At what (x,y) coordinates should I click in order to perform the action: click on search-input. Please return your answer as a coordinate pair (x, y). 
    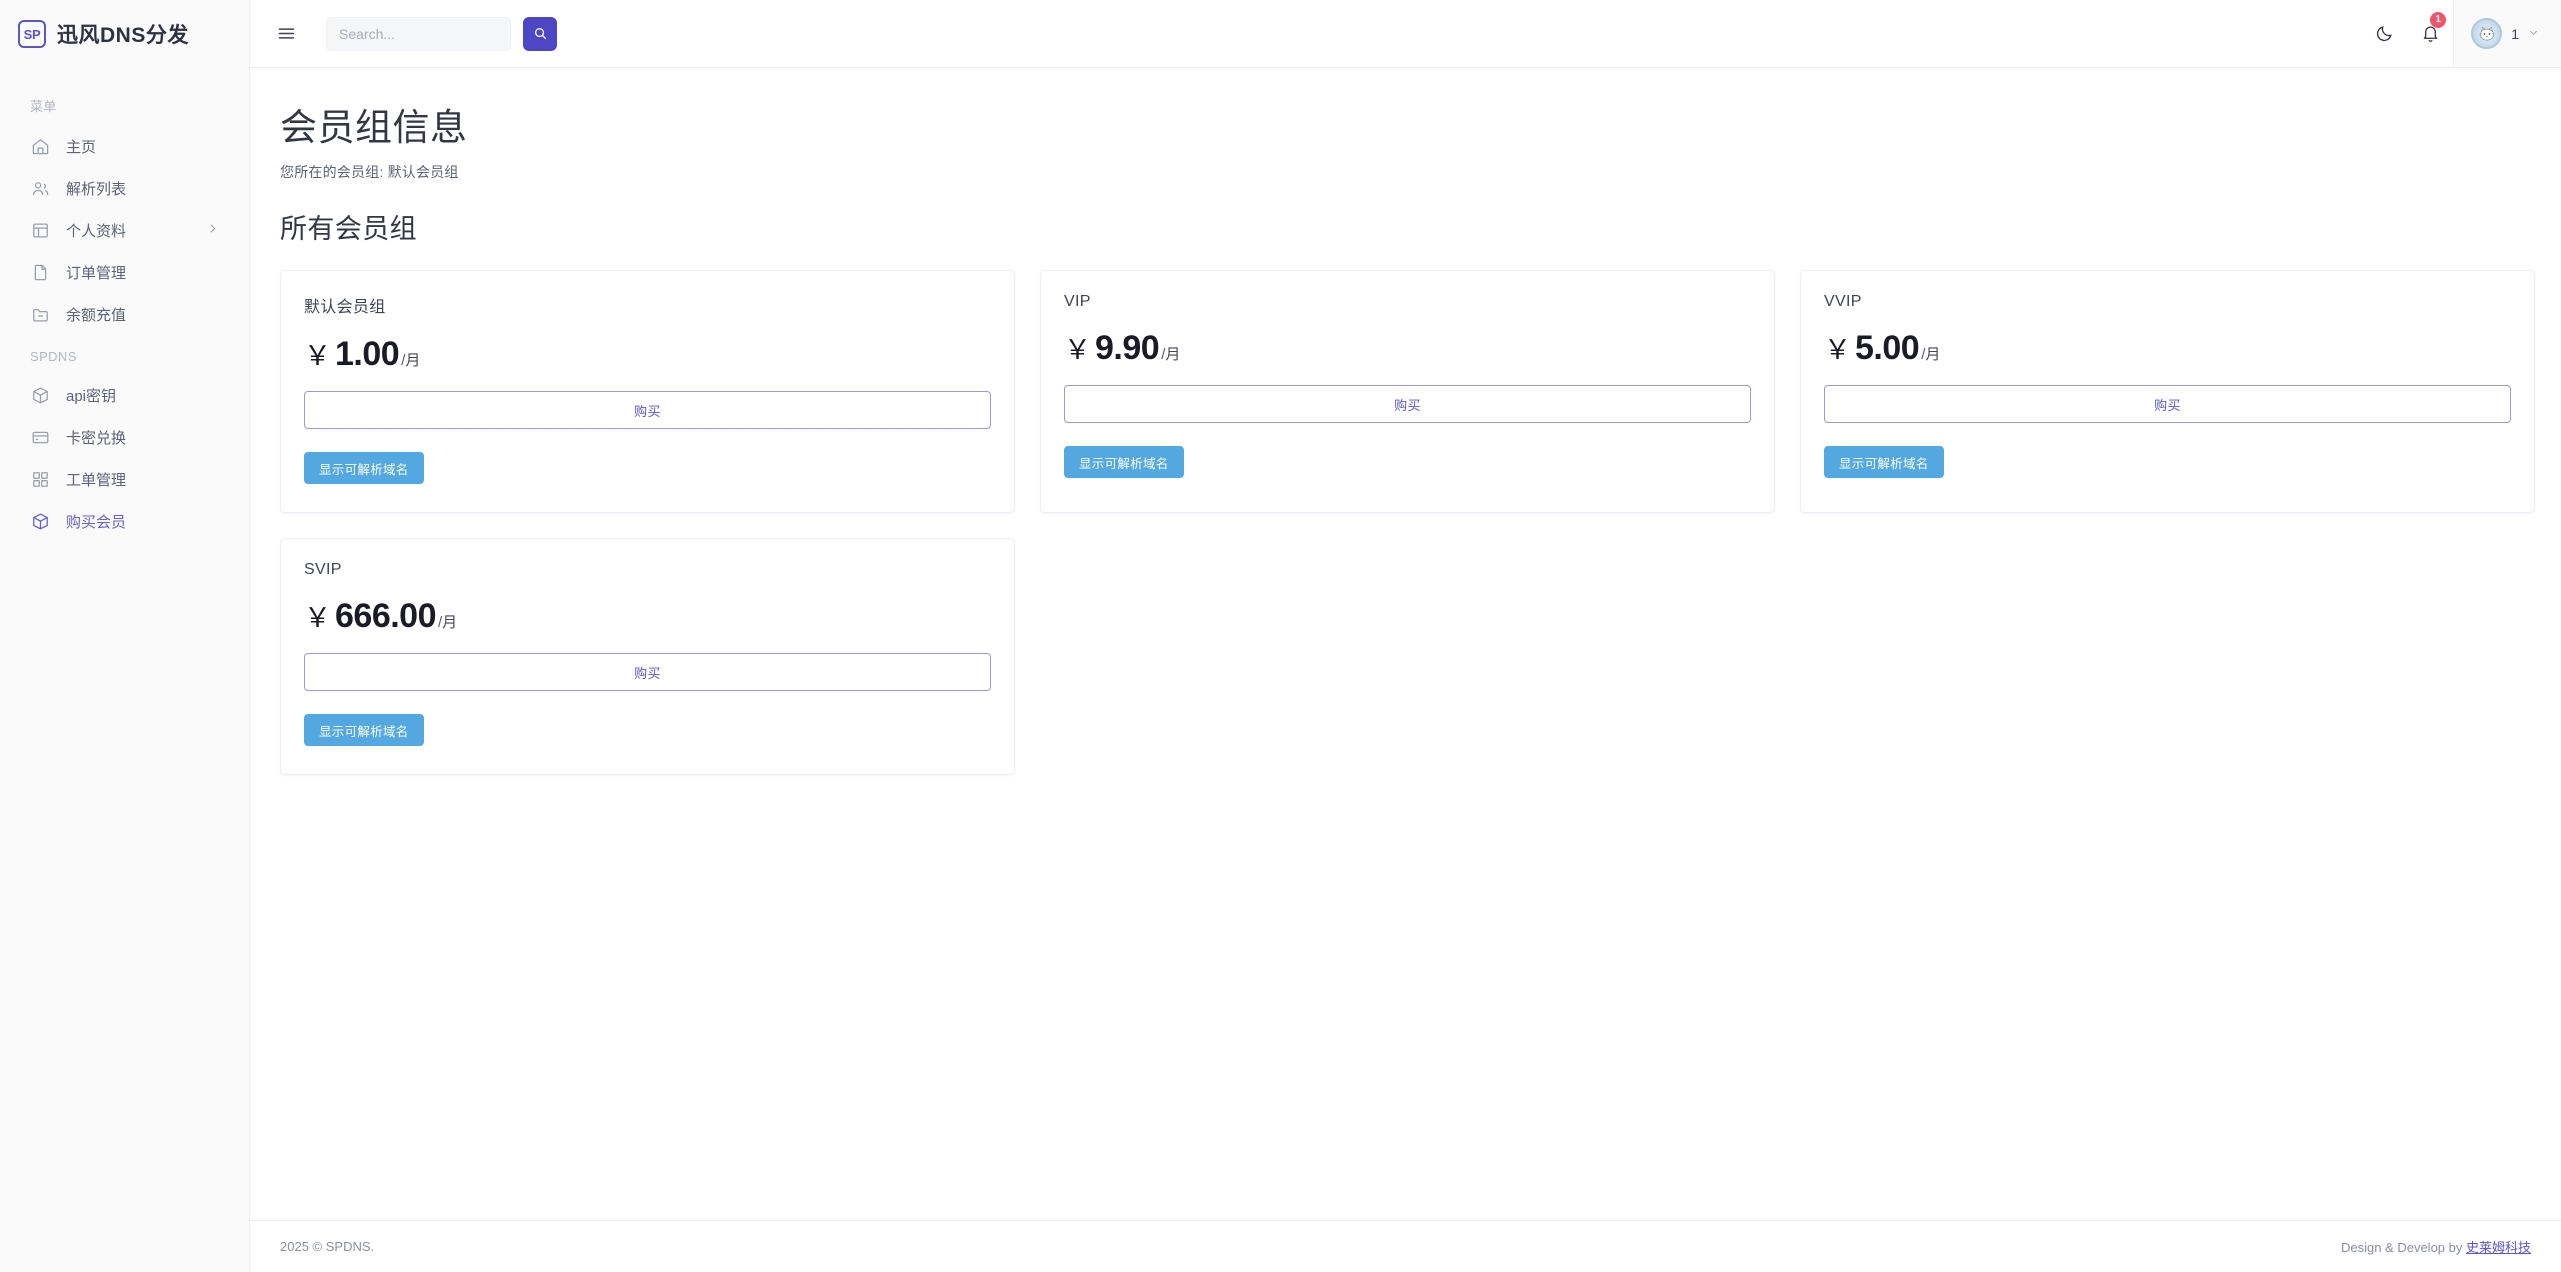
    Looking at the image, I should click on (418, 33).